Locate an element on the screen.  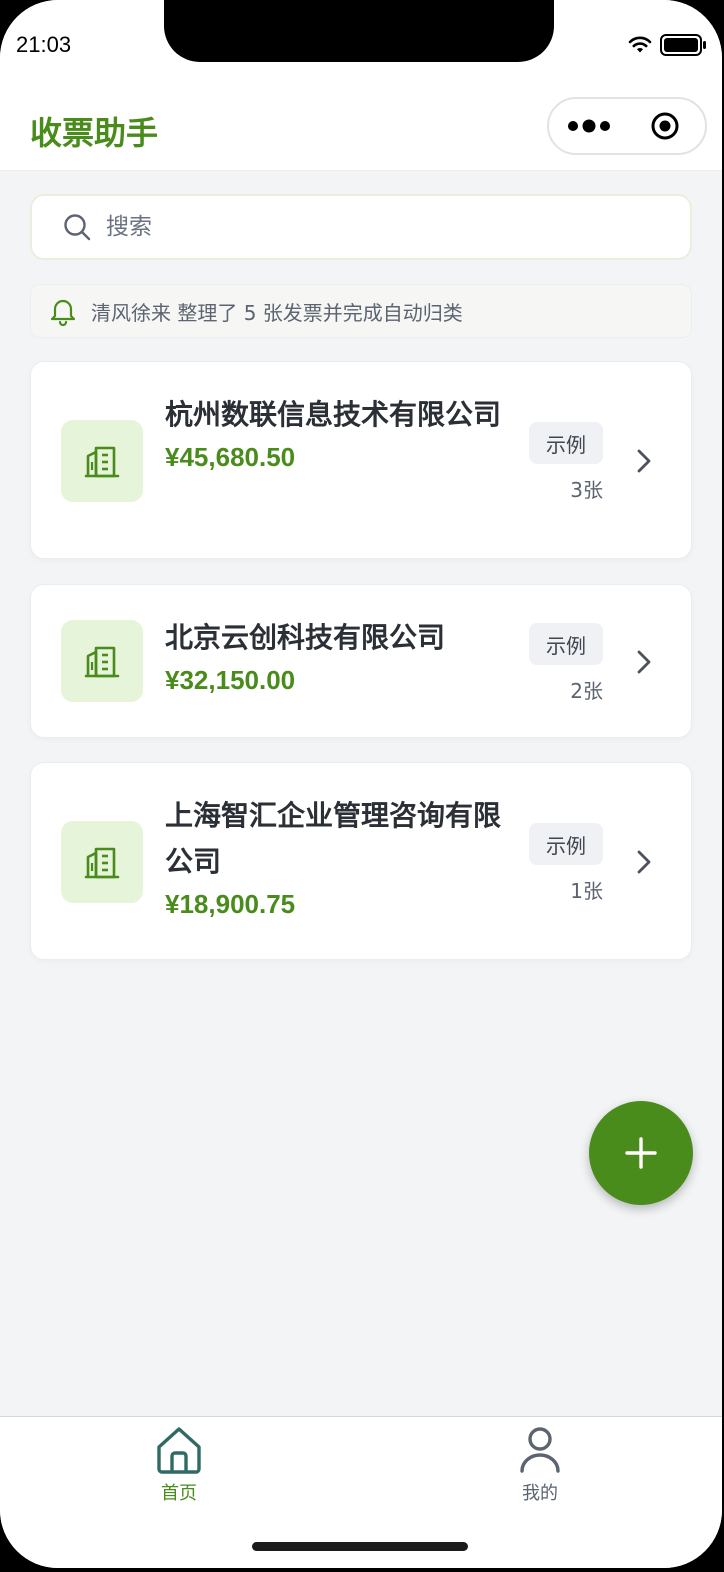
company-amount: ¥32,150.00 is located at coordinates (230, 680).